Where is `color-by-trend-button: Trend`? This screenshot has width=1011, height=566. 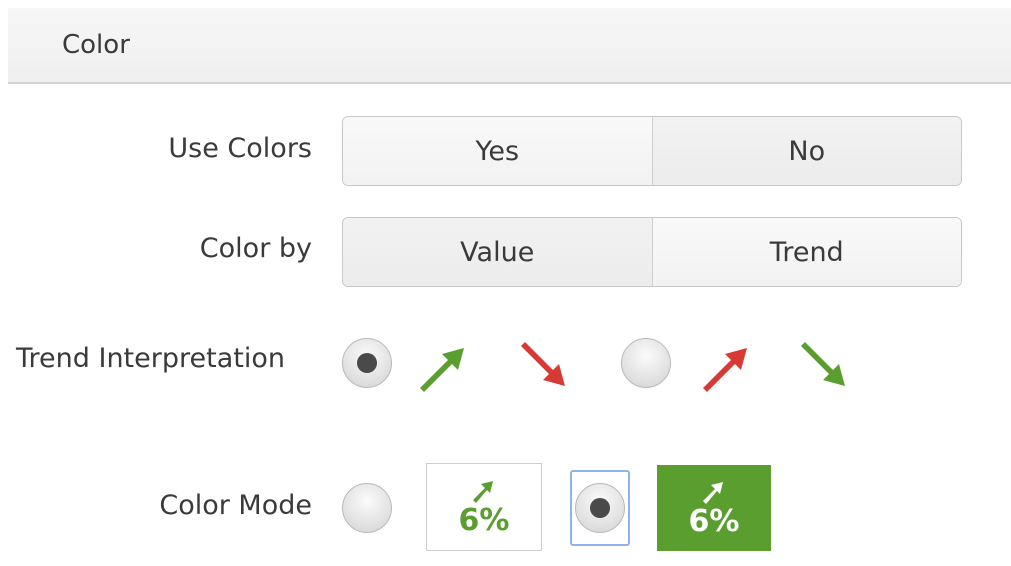
color-by-trend-button: Trend is located at coordinates (806, 252).